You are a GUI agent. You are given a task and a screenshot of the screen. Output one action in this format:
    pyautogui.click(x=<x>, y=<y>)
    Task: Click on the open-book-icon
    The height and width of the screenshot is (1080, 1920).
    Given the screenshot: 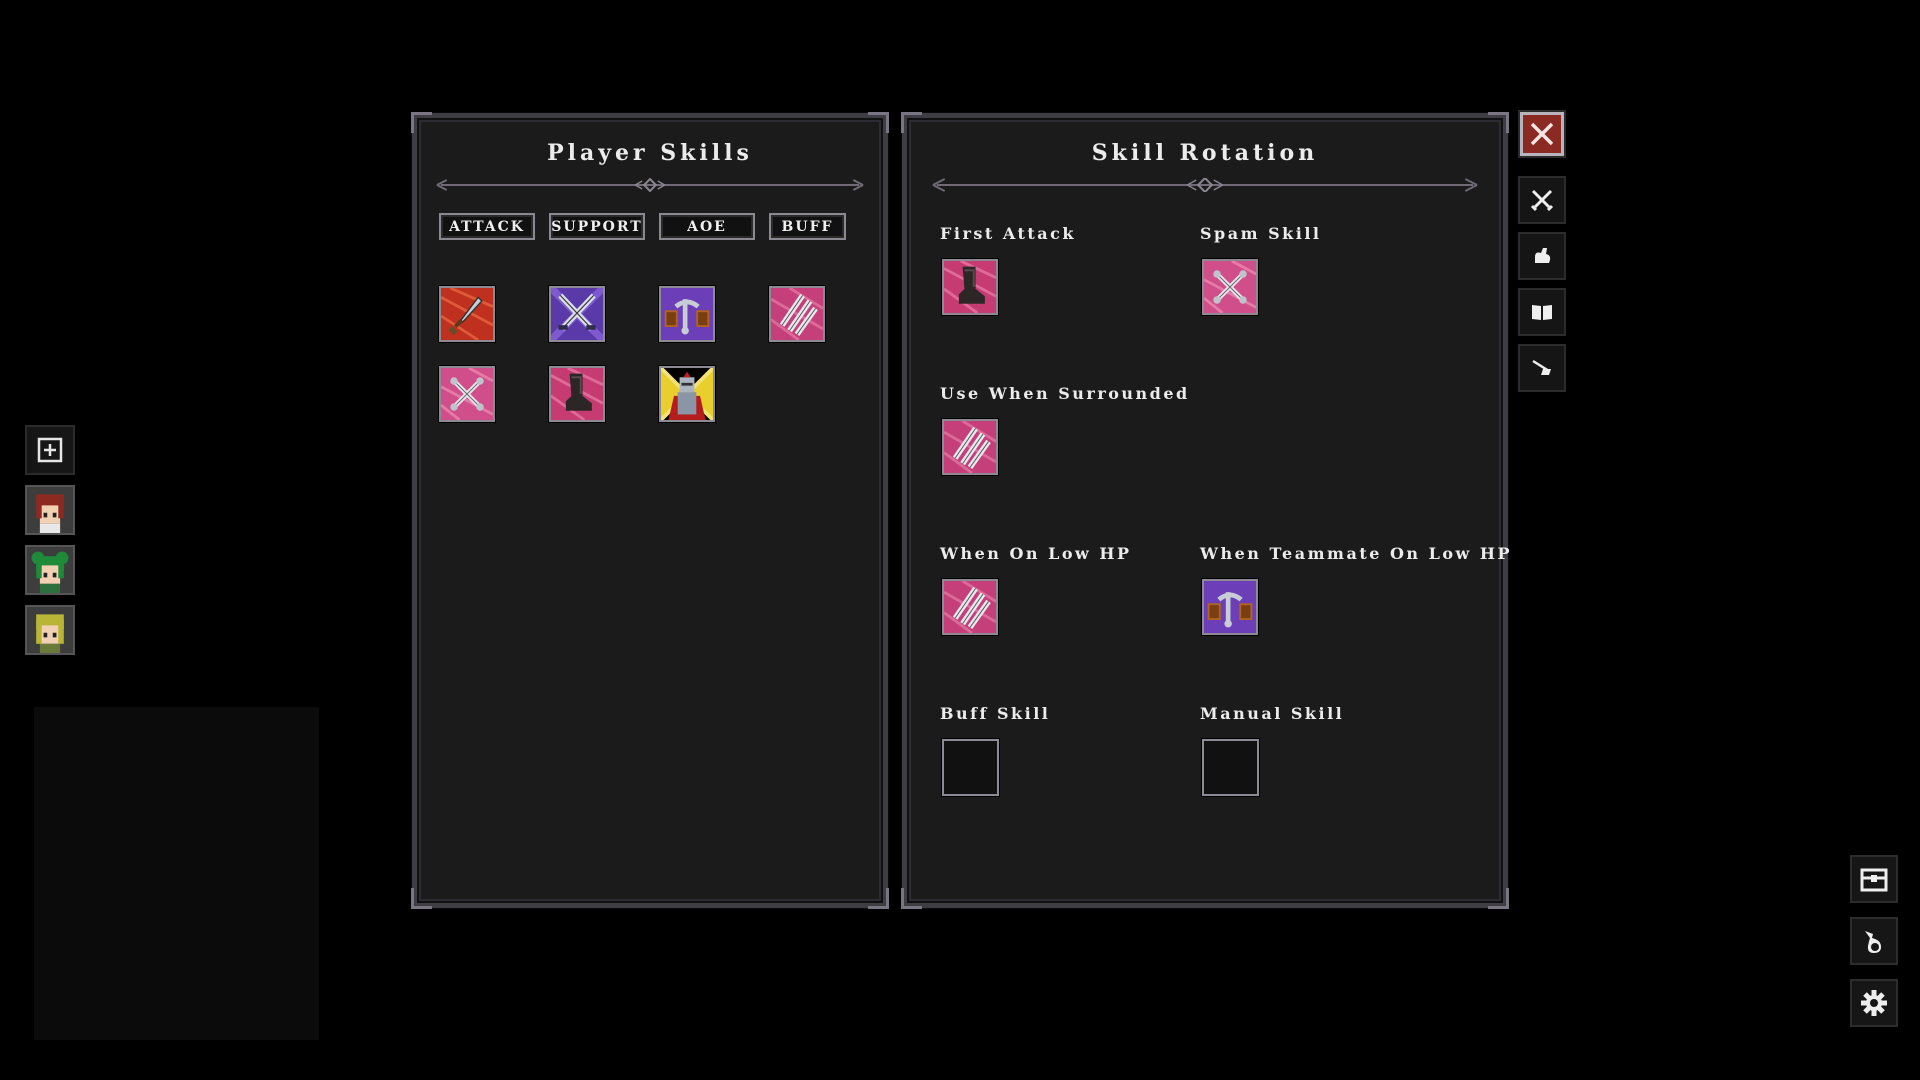 What is the action you would take?
    pyautogui.click(x=1542, y=312)
    